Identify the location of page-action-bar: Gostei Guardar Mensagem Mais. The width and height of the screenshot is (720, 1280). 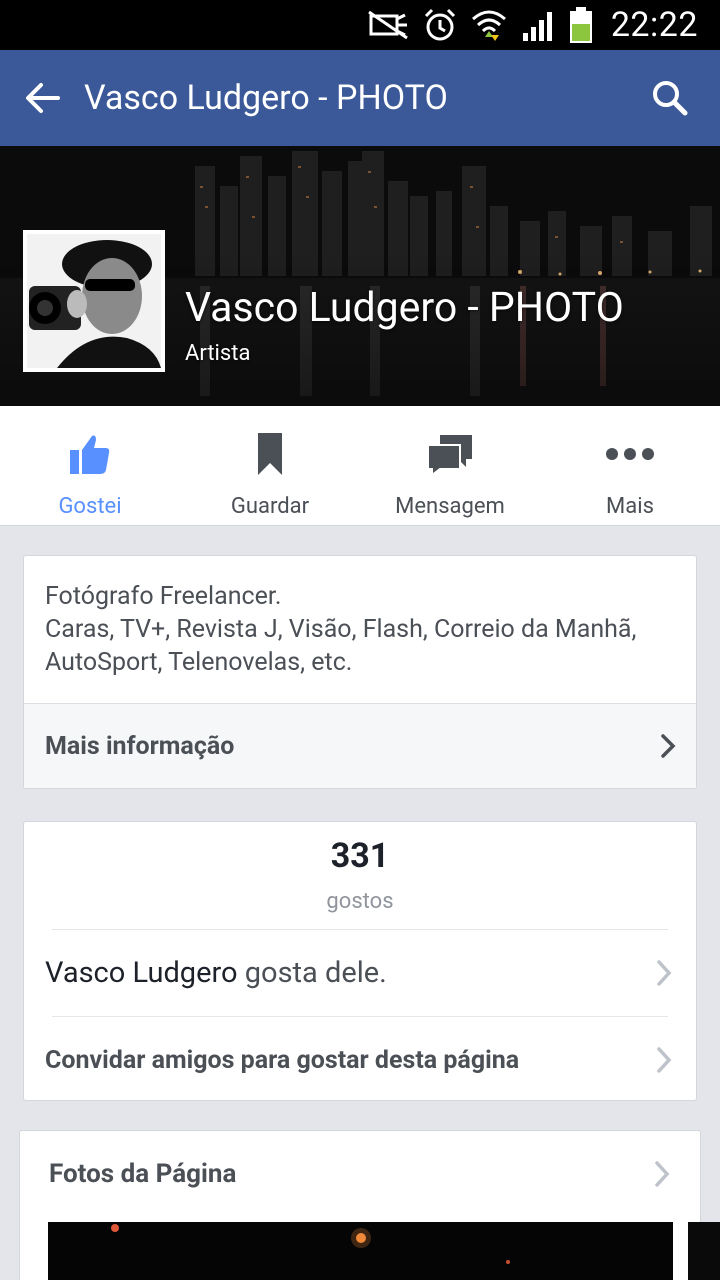
(360, 466).